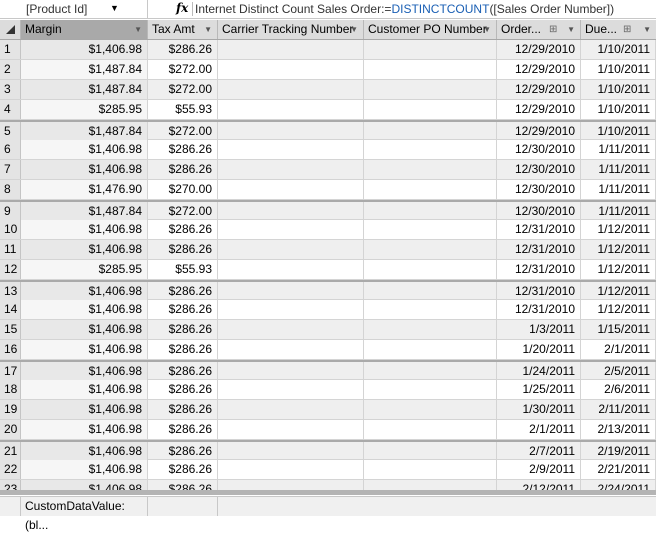 This screenshot has width=656, height=535. I want to click on column-header-due-date: Due... ⊞ ▼, so click(618, 29).